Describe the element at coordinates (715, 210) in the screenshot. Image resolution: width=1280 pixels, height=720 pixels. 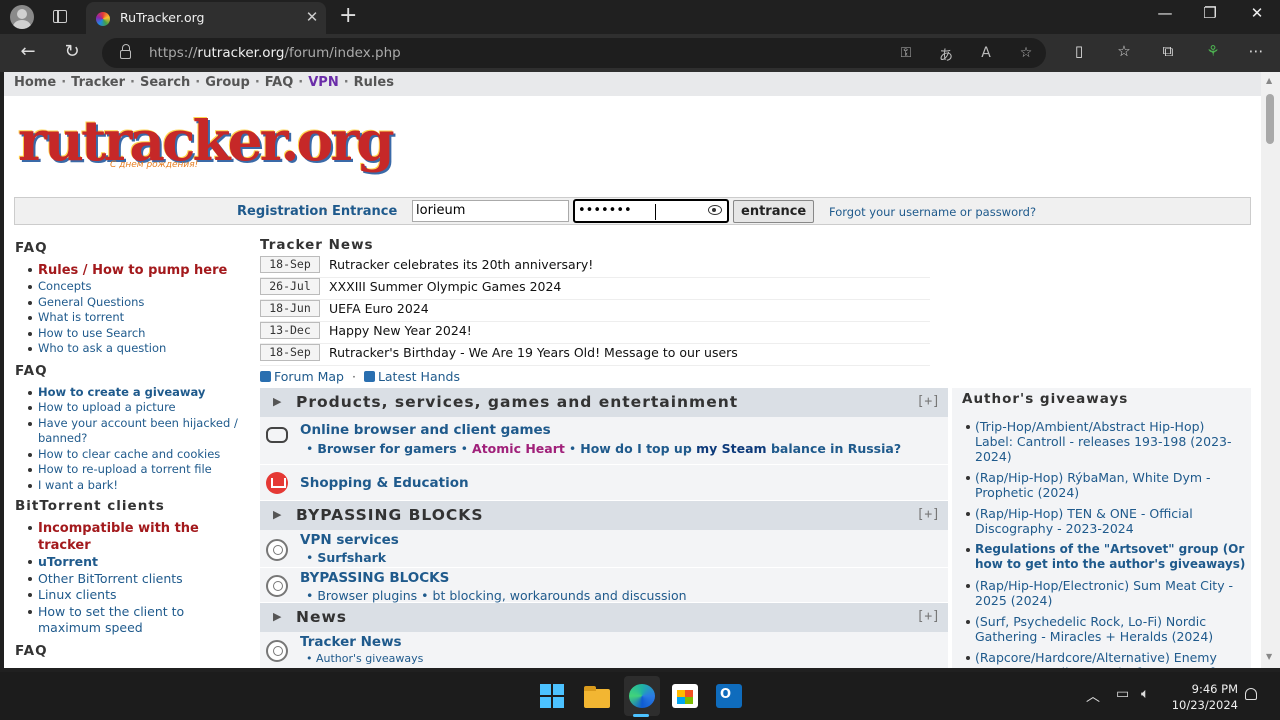
I see `show-password-icon` at that location.